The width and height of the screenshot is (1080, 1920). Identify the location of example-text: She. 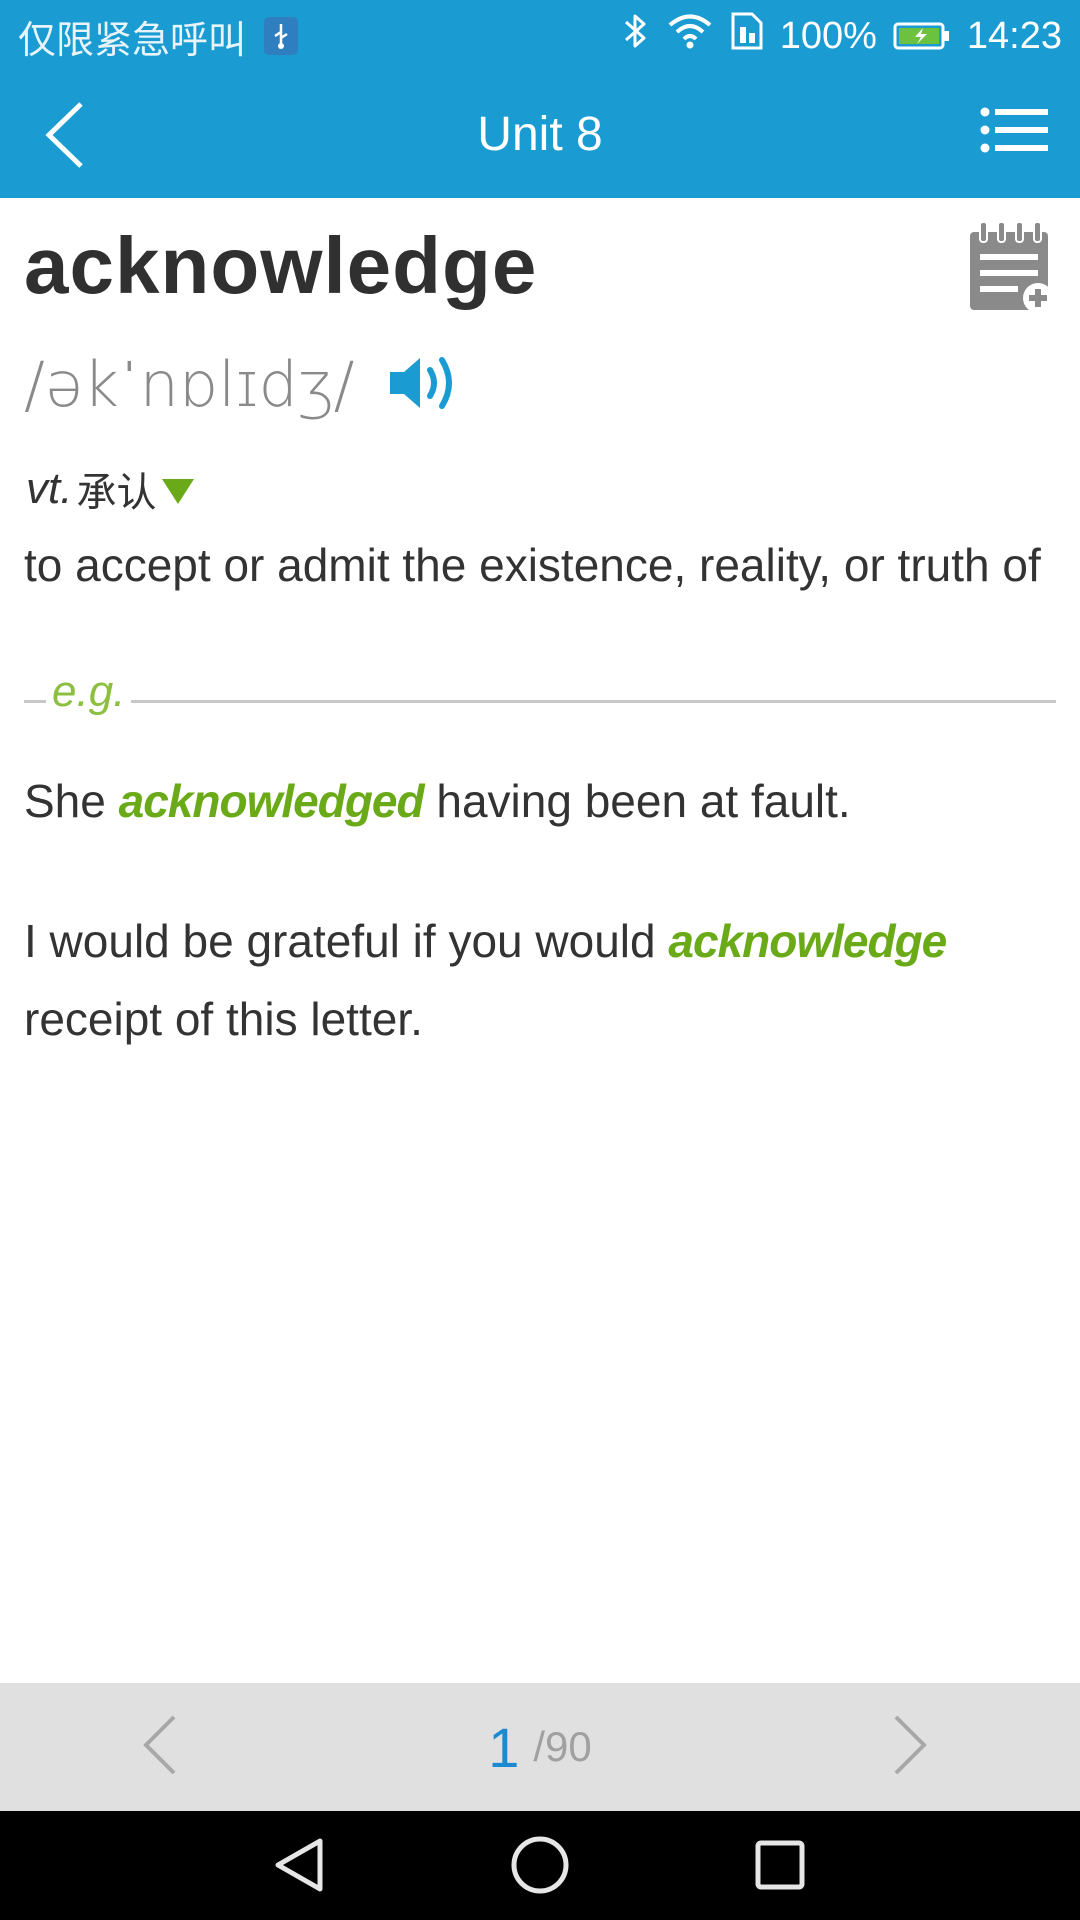
(71, 801).